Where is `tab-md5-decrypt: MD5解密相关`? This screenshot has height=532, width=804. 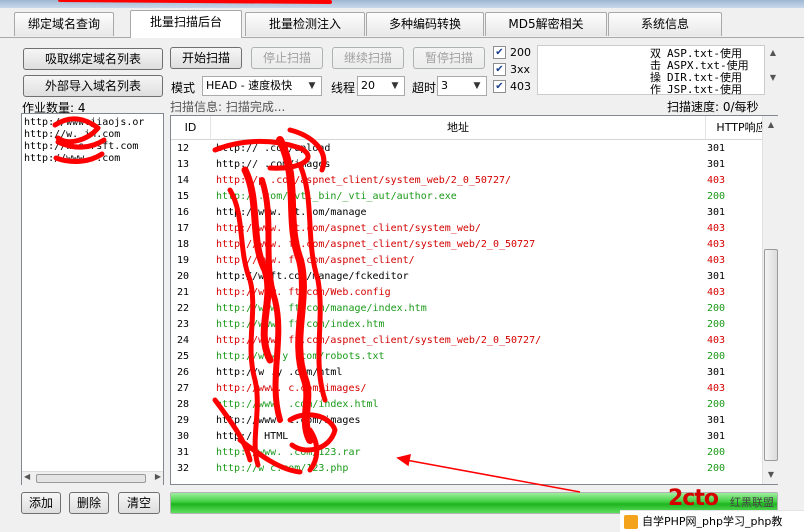
tab-md5-decrypt: MD5解密相关 is located at coordinates (546, 24).